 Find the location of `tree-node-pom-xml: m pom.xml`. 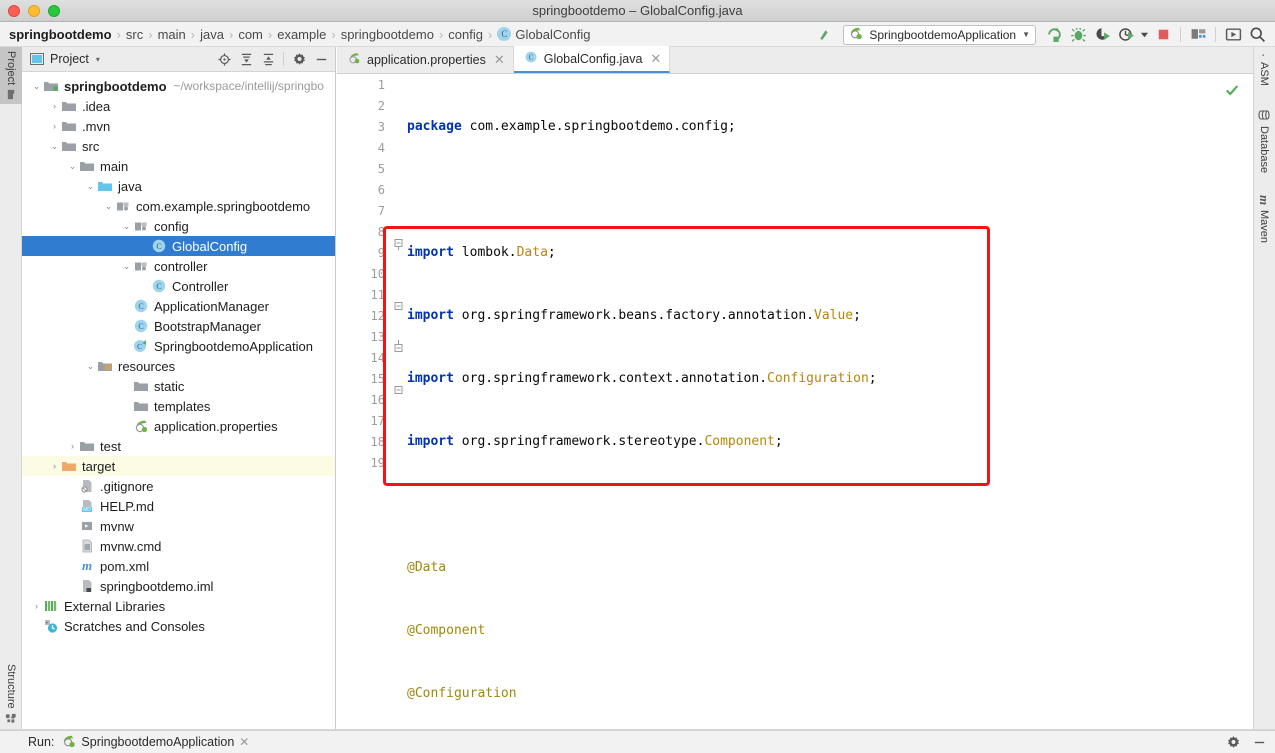

tree-node-pom-xml: m pom.xml is located at coordinates (178, 566).